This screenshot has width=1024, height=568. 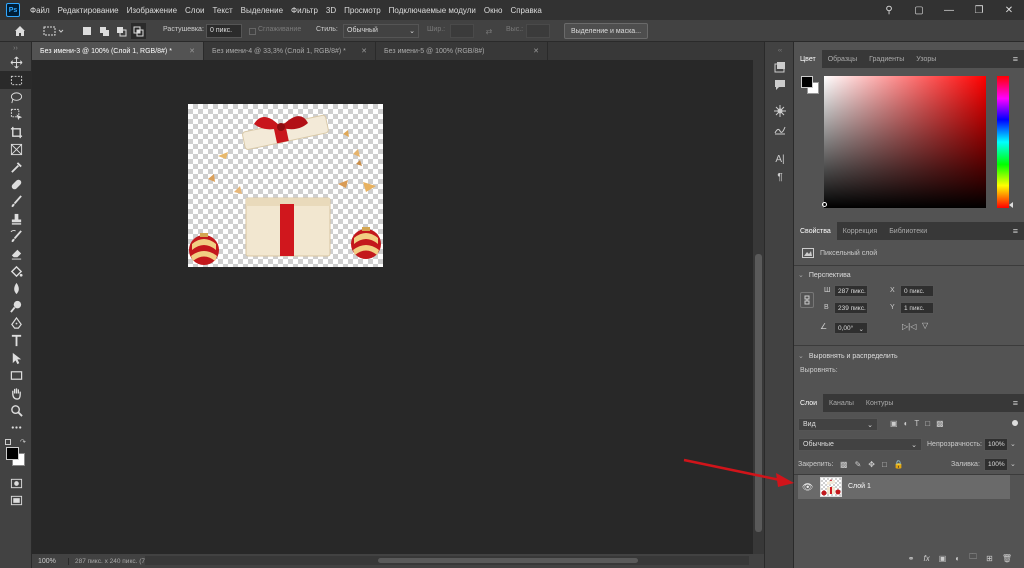 I want to click on new-layer-icon: ⊞, so click(x=989, y=558).